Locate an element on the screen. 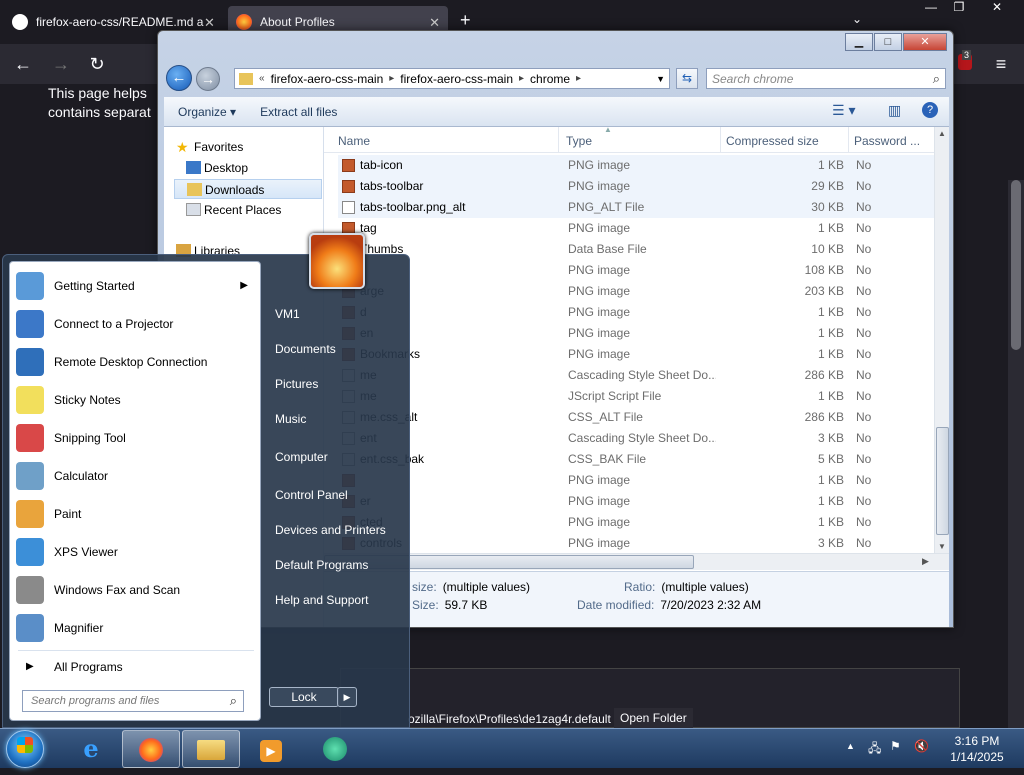  action-center-flag-icon: ⚑ is located at coordinates (895, 746).